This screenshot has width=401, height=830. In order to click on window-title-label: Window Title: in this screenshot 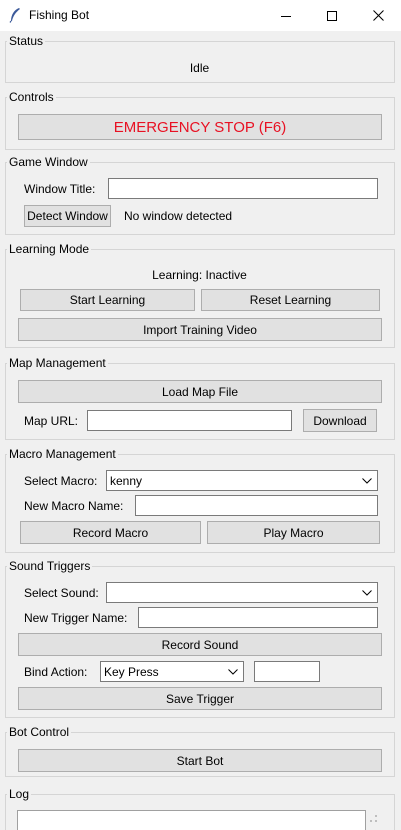, I will do `click(60, 189)`.